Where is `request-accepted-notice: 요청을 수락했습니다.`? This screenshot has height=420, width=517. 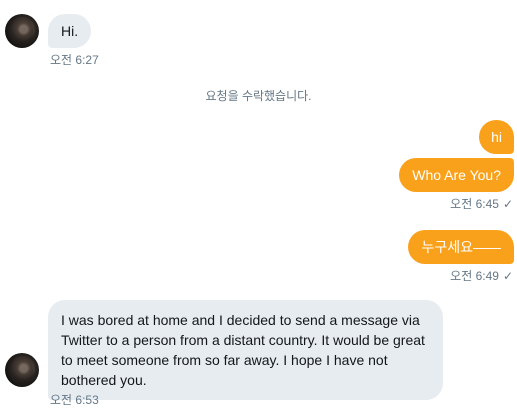 request-accepted-notice: 요청을 수락했습니다. is located at coordinates (258, 96).